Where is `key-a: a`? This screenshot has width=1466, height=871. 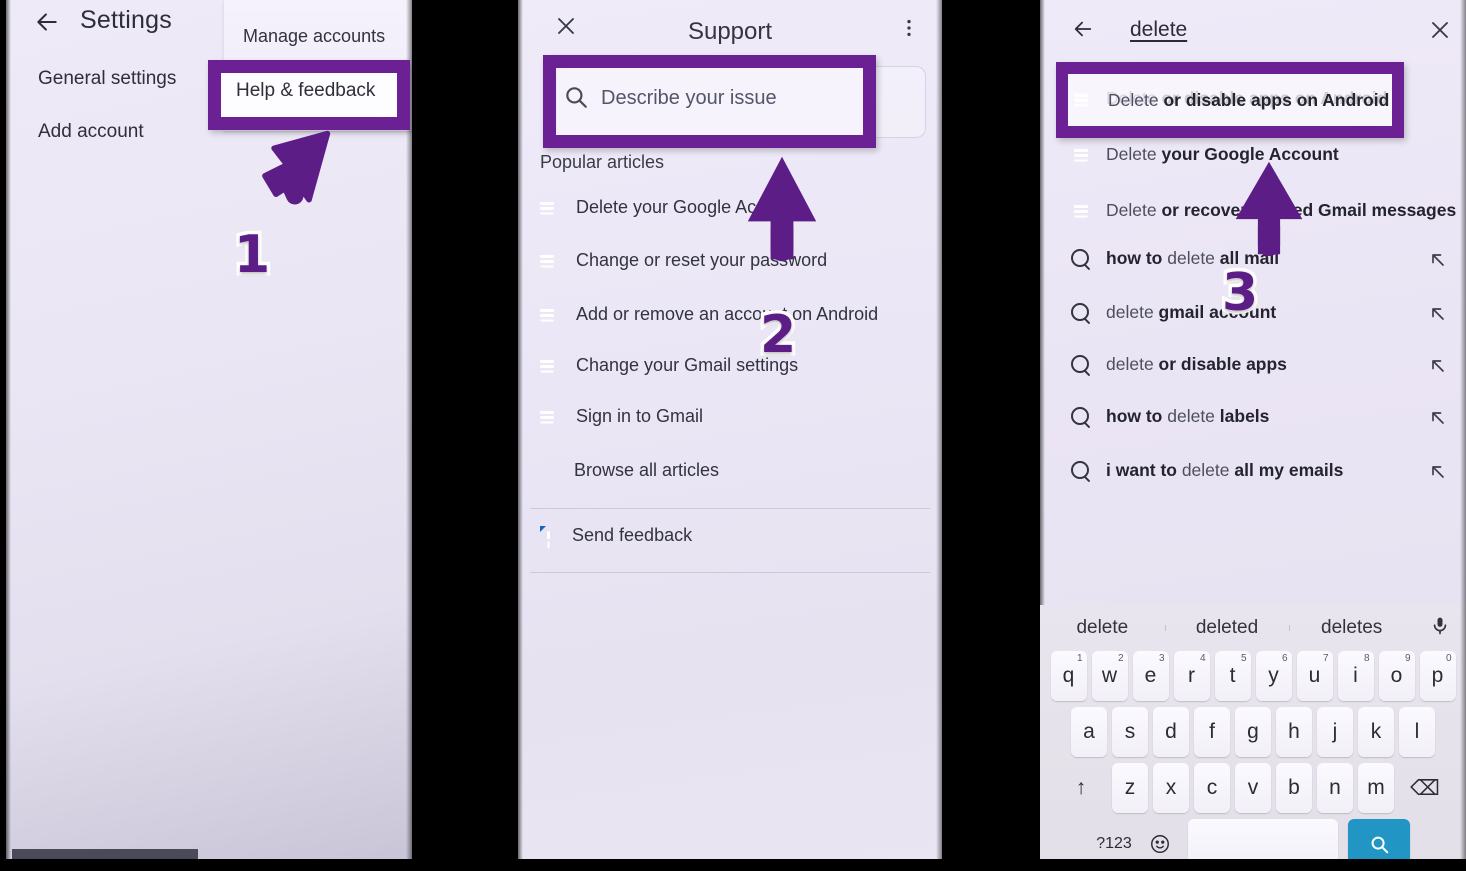 key-a: a is located at coordinates (1089, 732).